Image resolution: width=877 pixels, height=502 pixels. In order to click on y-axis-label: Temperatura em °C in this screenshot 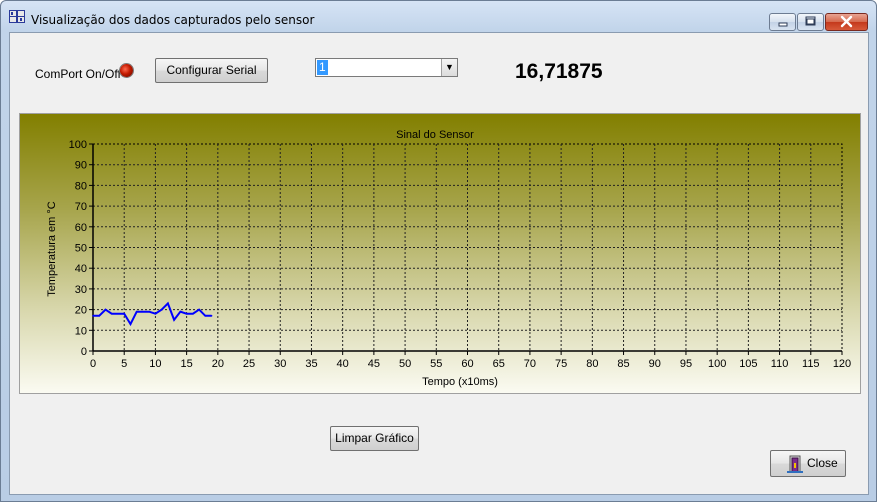, I will do `click(52, 249)`.